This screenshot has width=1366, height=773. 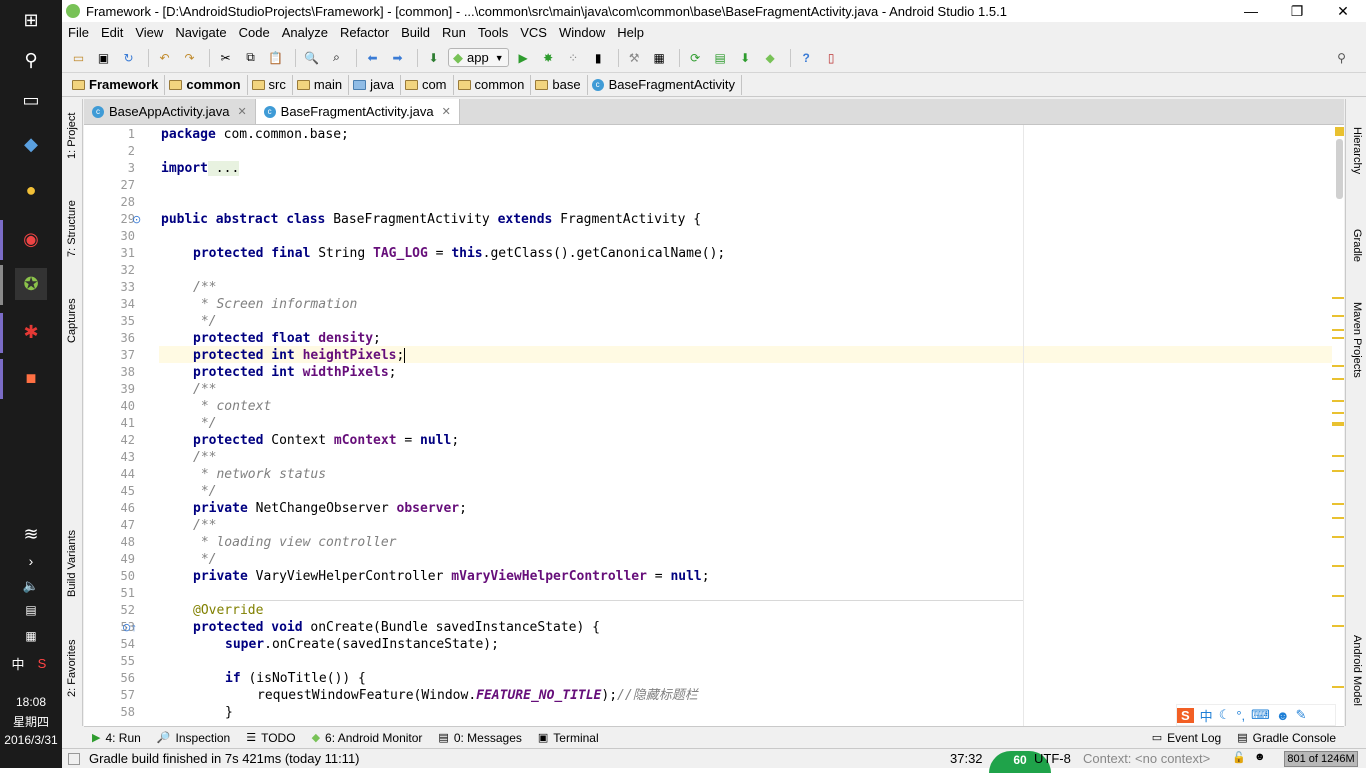 I want to click on gradle-sync-icon: ⟳, so click(x=695, y=58).